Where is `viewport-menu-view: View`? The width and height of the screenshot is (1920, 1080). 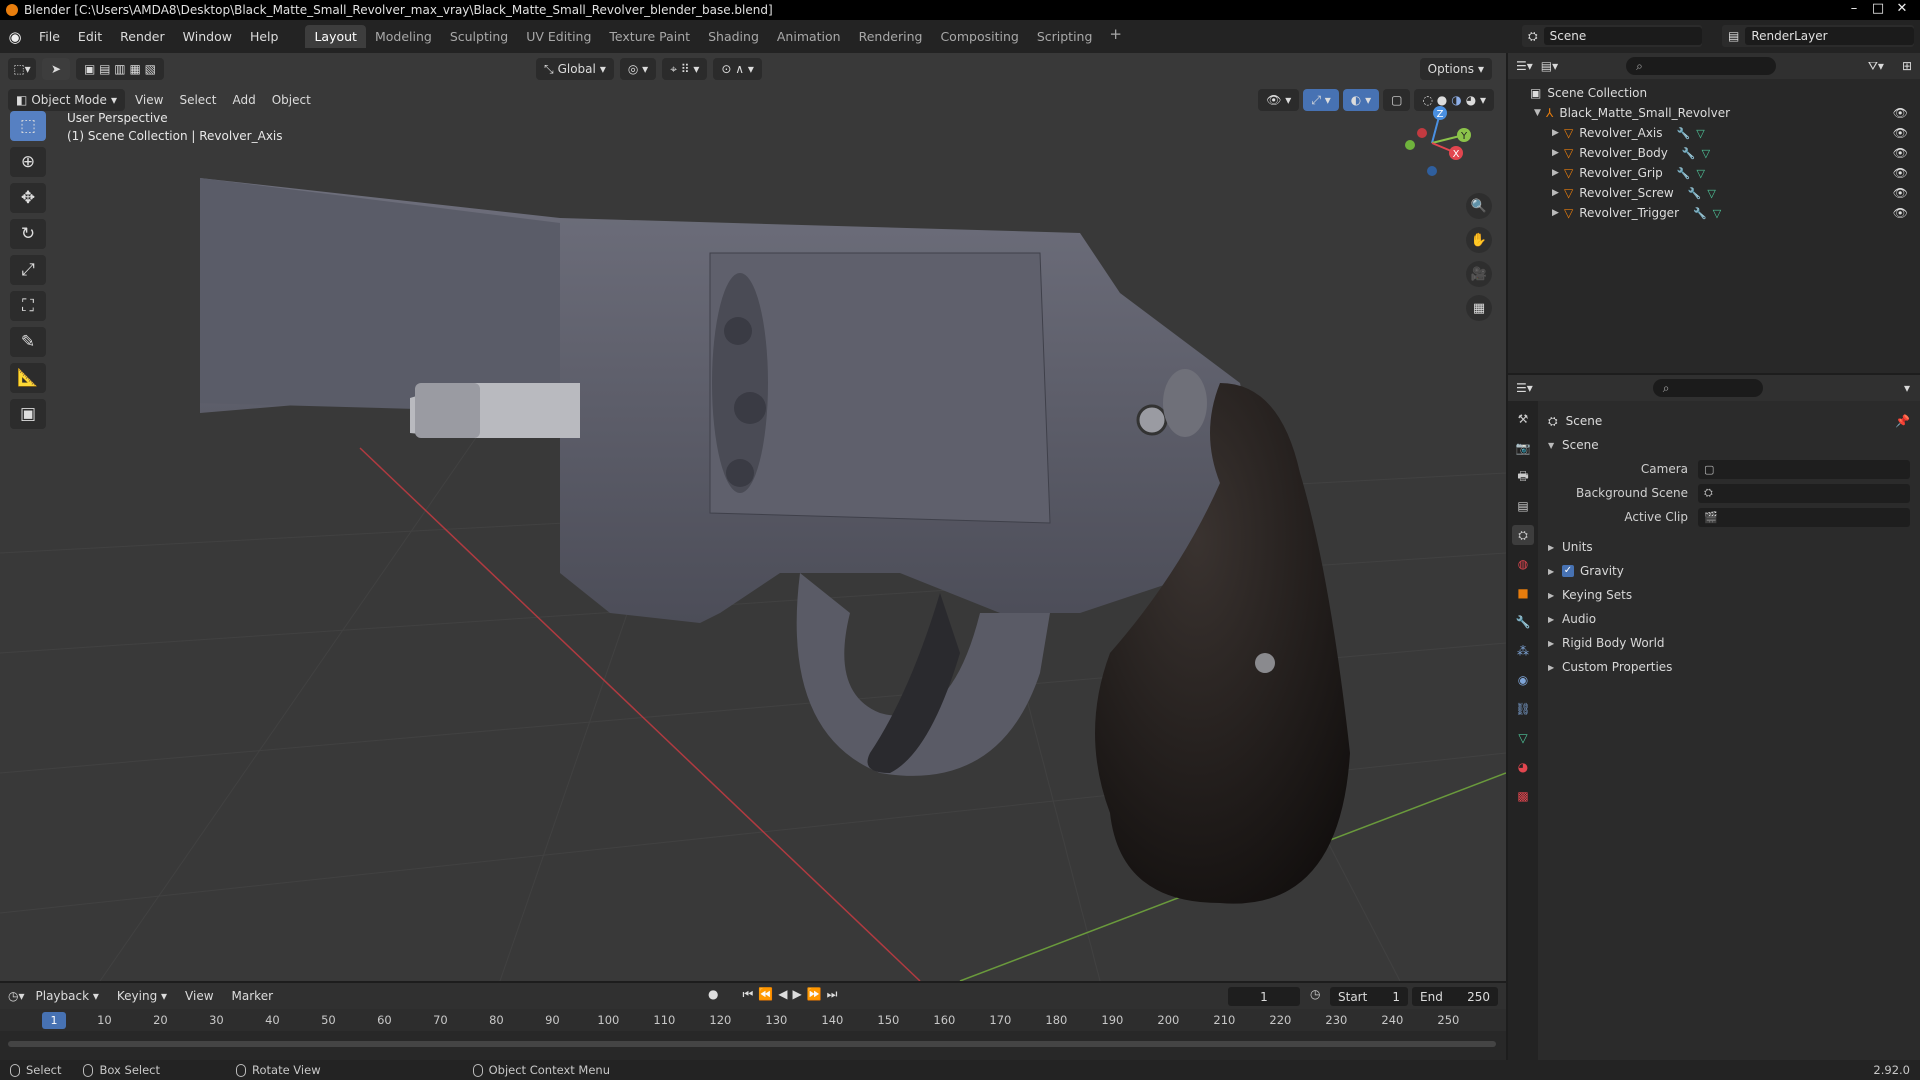
viewport-menu-view: View is located at coordinates (149, 100).